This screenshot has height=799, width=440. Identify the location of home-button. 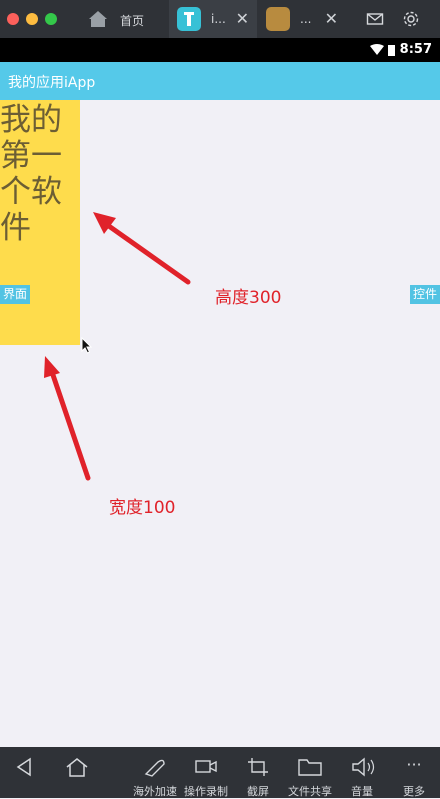
(77, 772).